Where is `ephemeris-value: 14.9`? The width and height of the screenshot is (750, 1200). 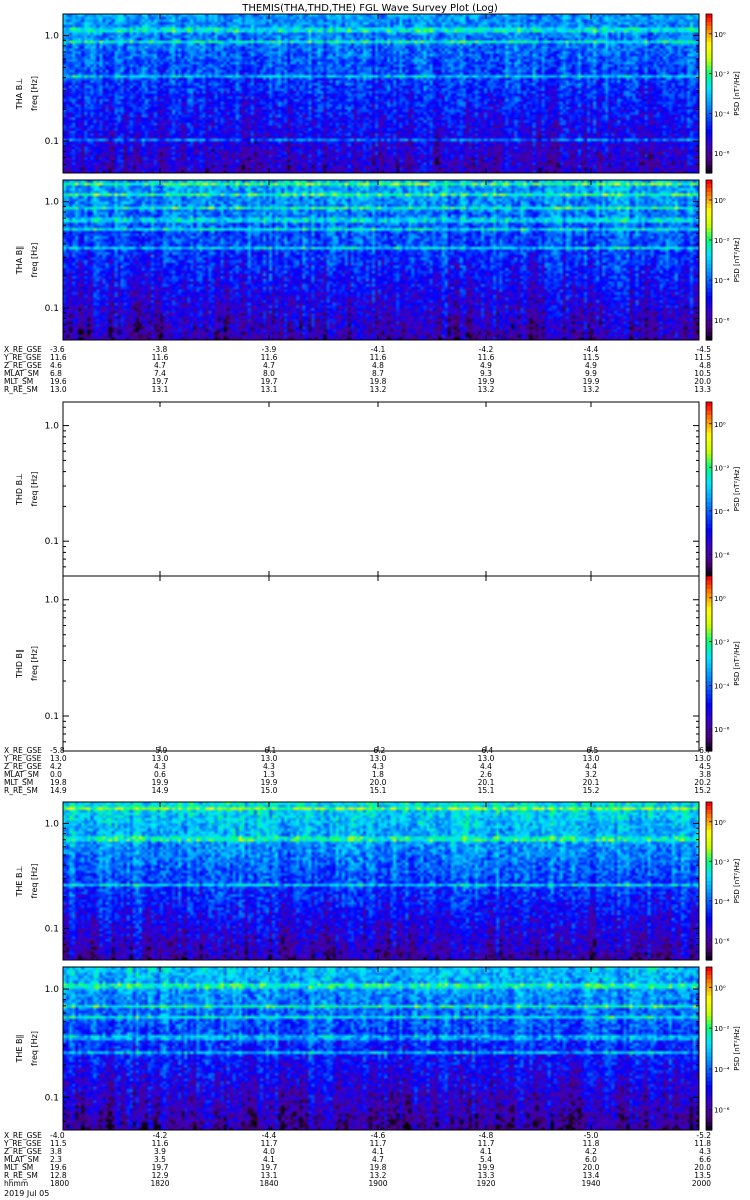 ephemeris-value: 14.9 is located at coordinates (160, 790).